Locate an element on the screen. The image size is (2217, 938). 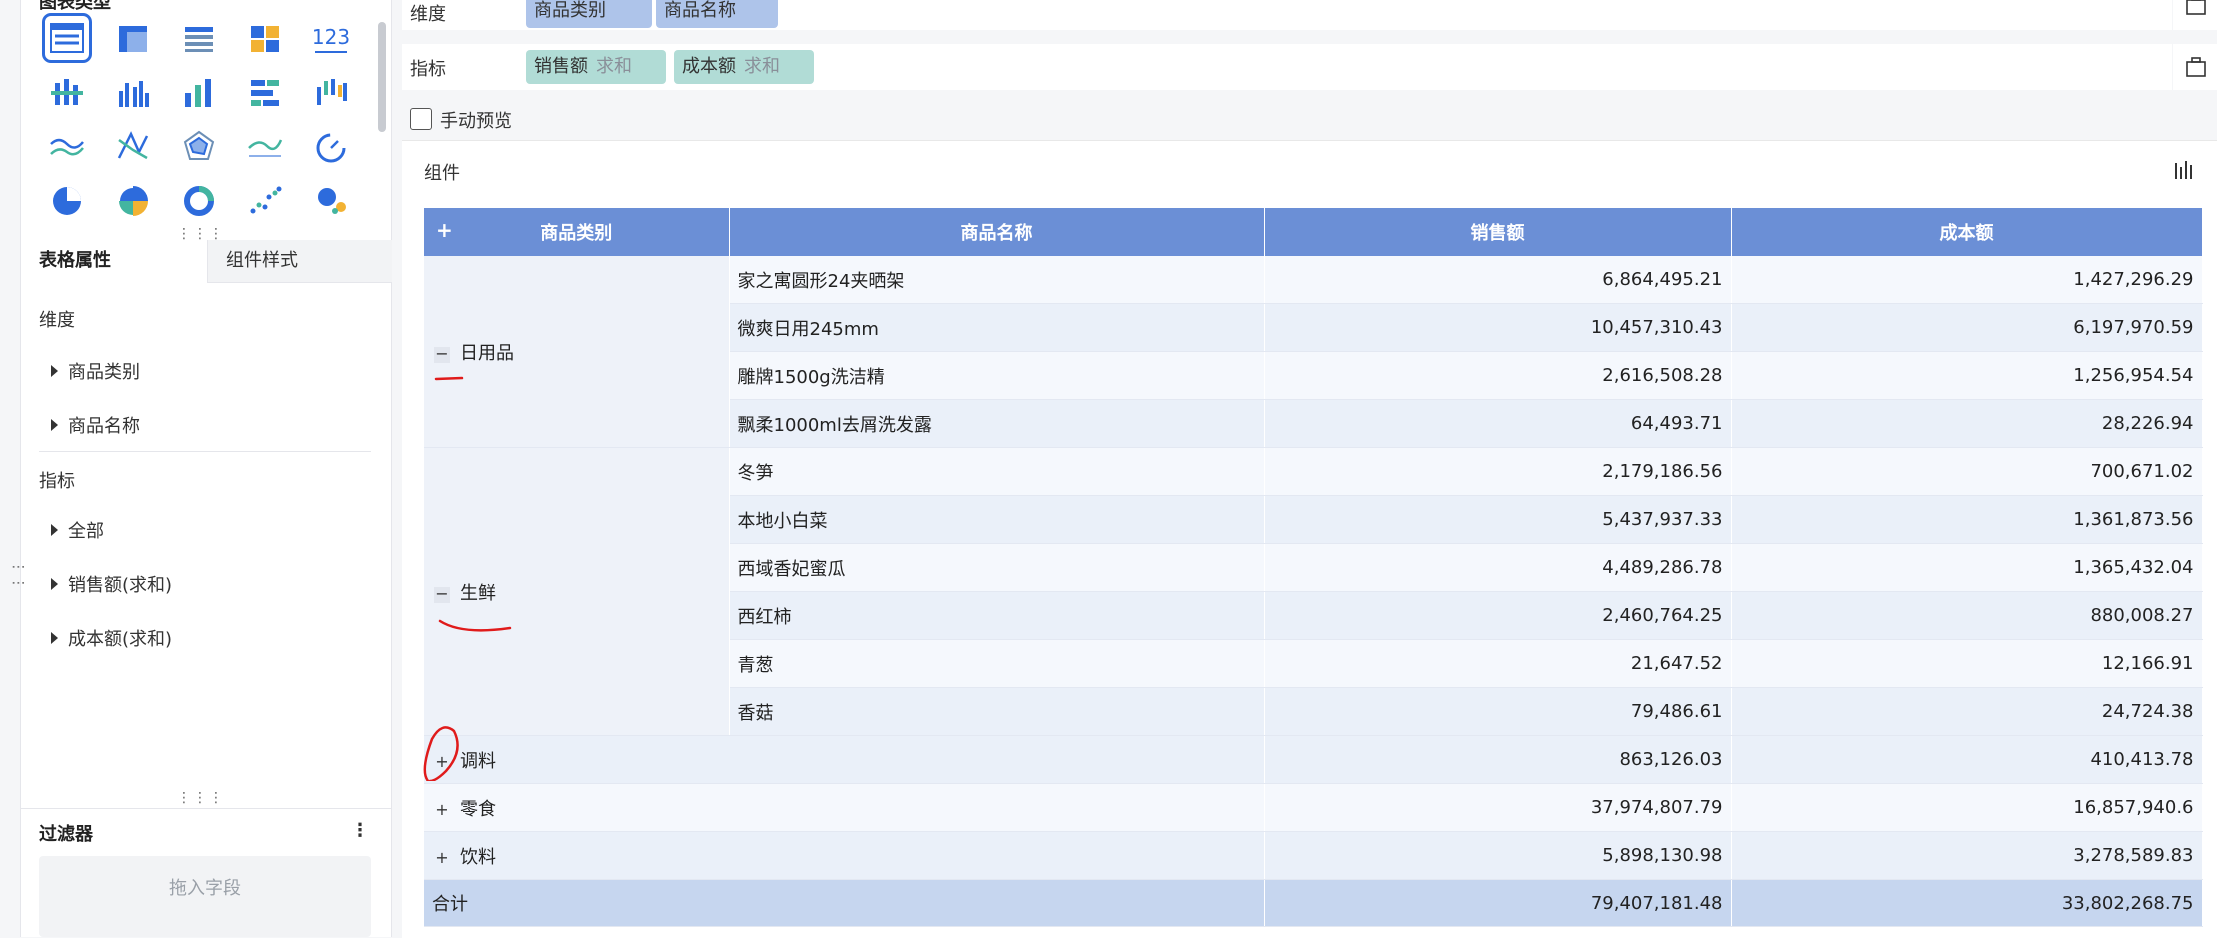
group-label: 调料 is located at coordinates (478, 761).